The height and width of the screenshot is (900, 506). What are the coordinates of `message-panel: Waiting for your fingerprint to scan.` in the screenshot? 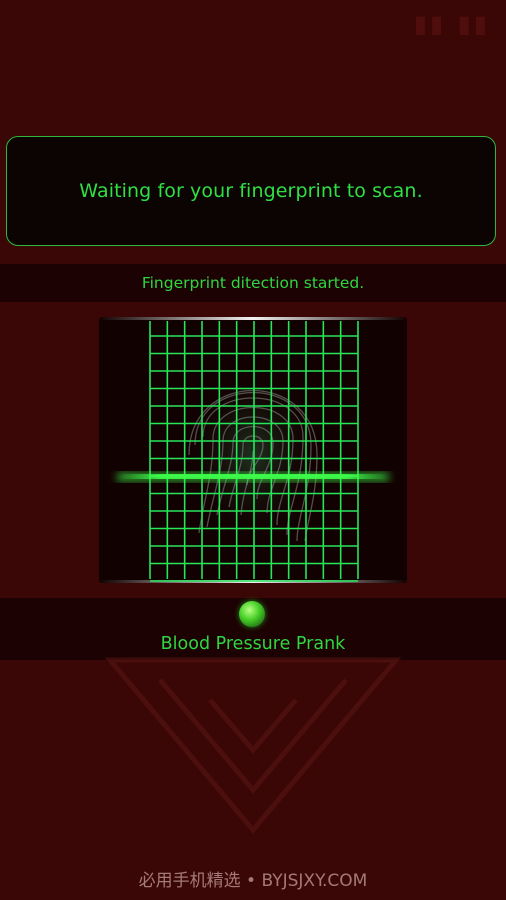 It's located at (251, 191).